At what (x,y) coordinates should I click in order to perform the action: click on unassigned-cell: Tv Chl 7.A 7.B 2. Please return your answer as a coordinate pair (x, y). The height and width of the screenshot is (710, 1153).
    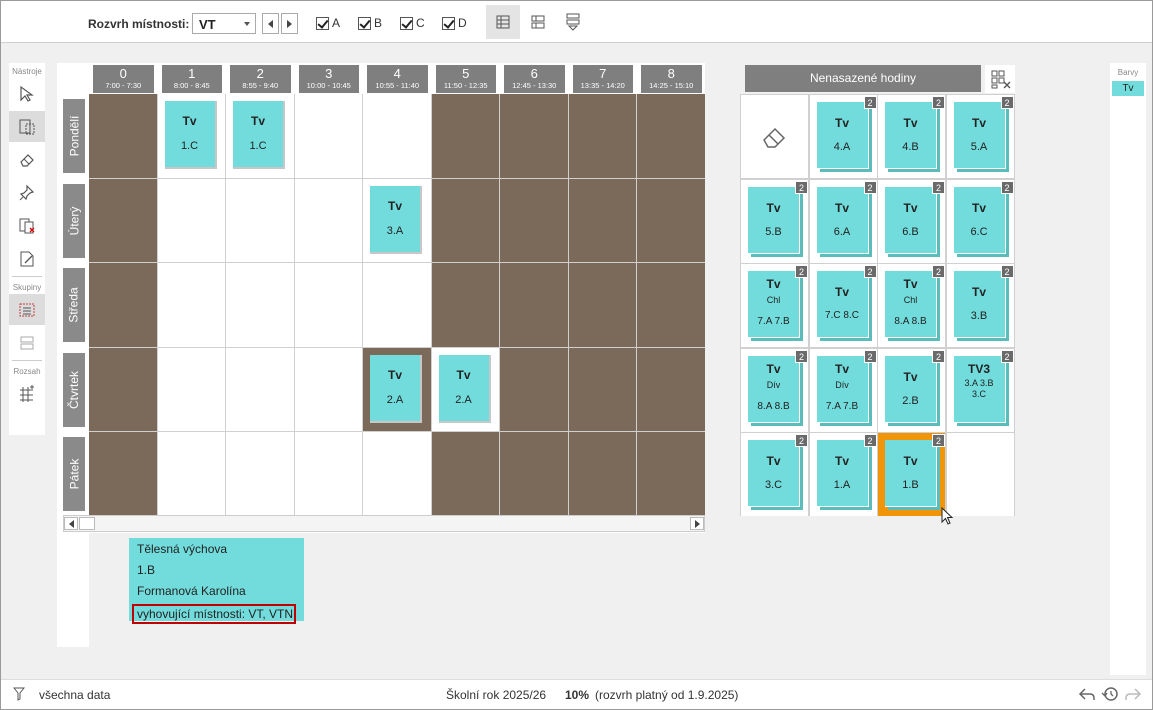
    Looking at the image, I should click on (774, 305).